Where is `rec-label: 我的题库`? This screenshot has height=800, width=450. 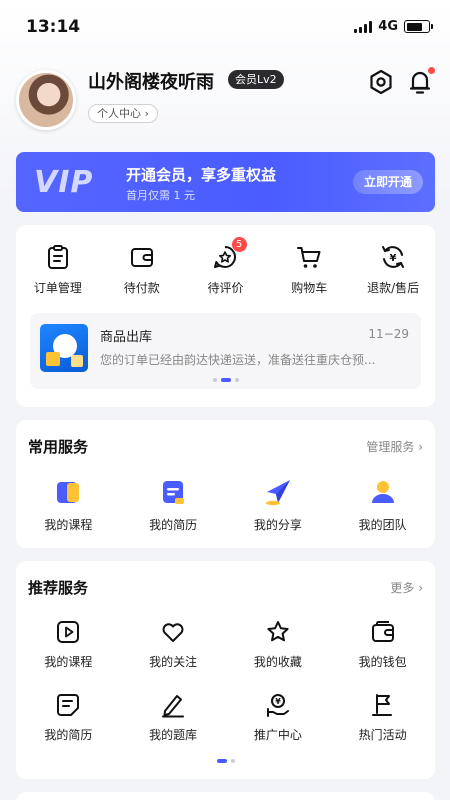 rec-label: 我的题库 is located at coordinates (173, 735).